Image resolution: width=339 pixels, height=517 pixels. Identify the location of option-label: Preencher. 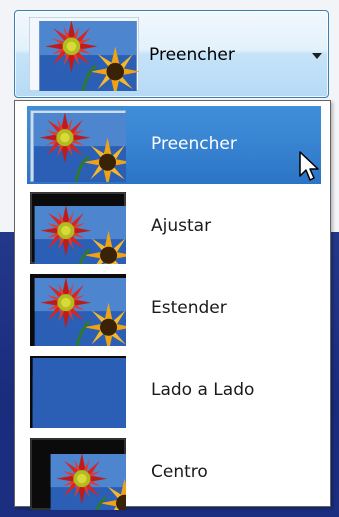
(194, 144).